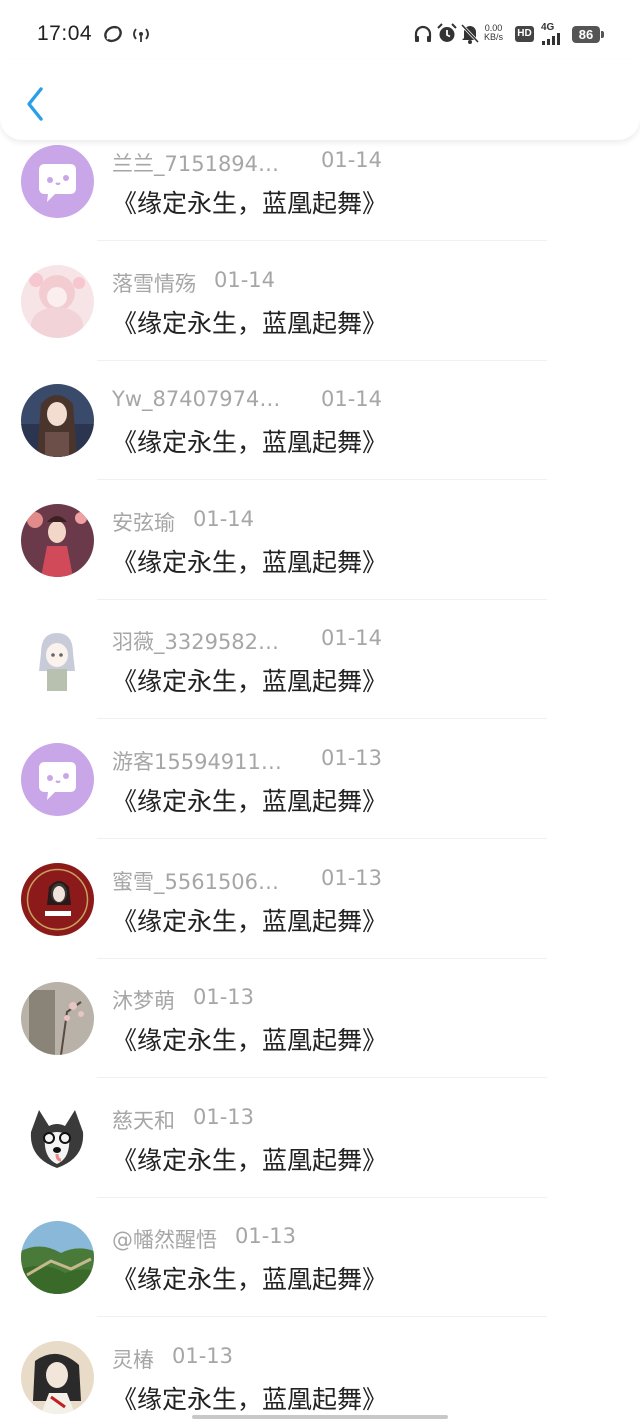 The image size is (640, 1423). I want to click on list-item: Yw_87407974… 01-14 《缘定永生，蓝凰起舞》, so click(320, 439).